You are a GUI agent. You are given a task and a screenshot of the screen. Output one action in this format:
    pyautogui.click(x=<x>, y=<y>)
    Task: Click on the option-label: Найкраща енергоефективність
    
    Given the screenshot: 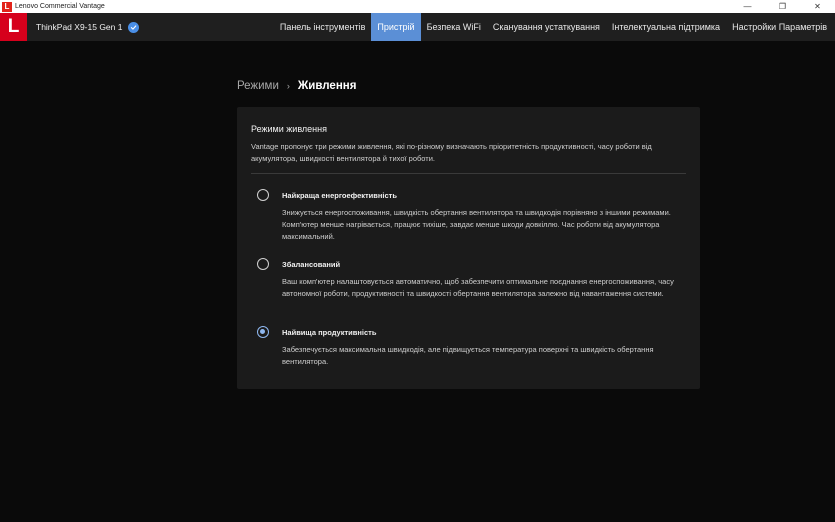 What is the action you would take?
    pyautogui.click(x=339, y=195)
    